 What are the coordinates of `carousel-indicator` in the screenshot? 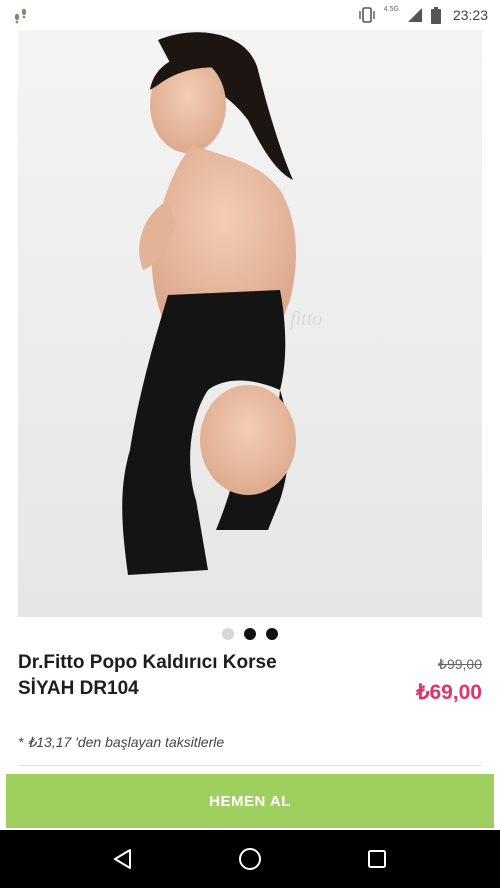 It's located at (250, 636).